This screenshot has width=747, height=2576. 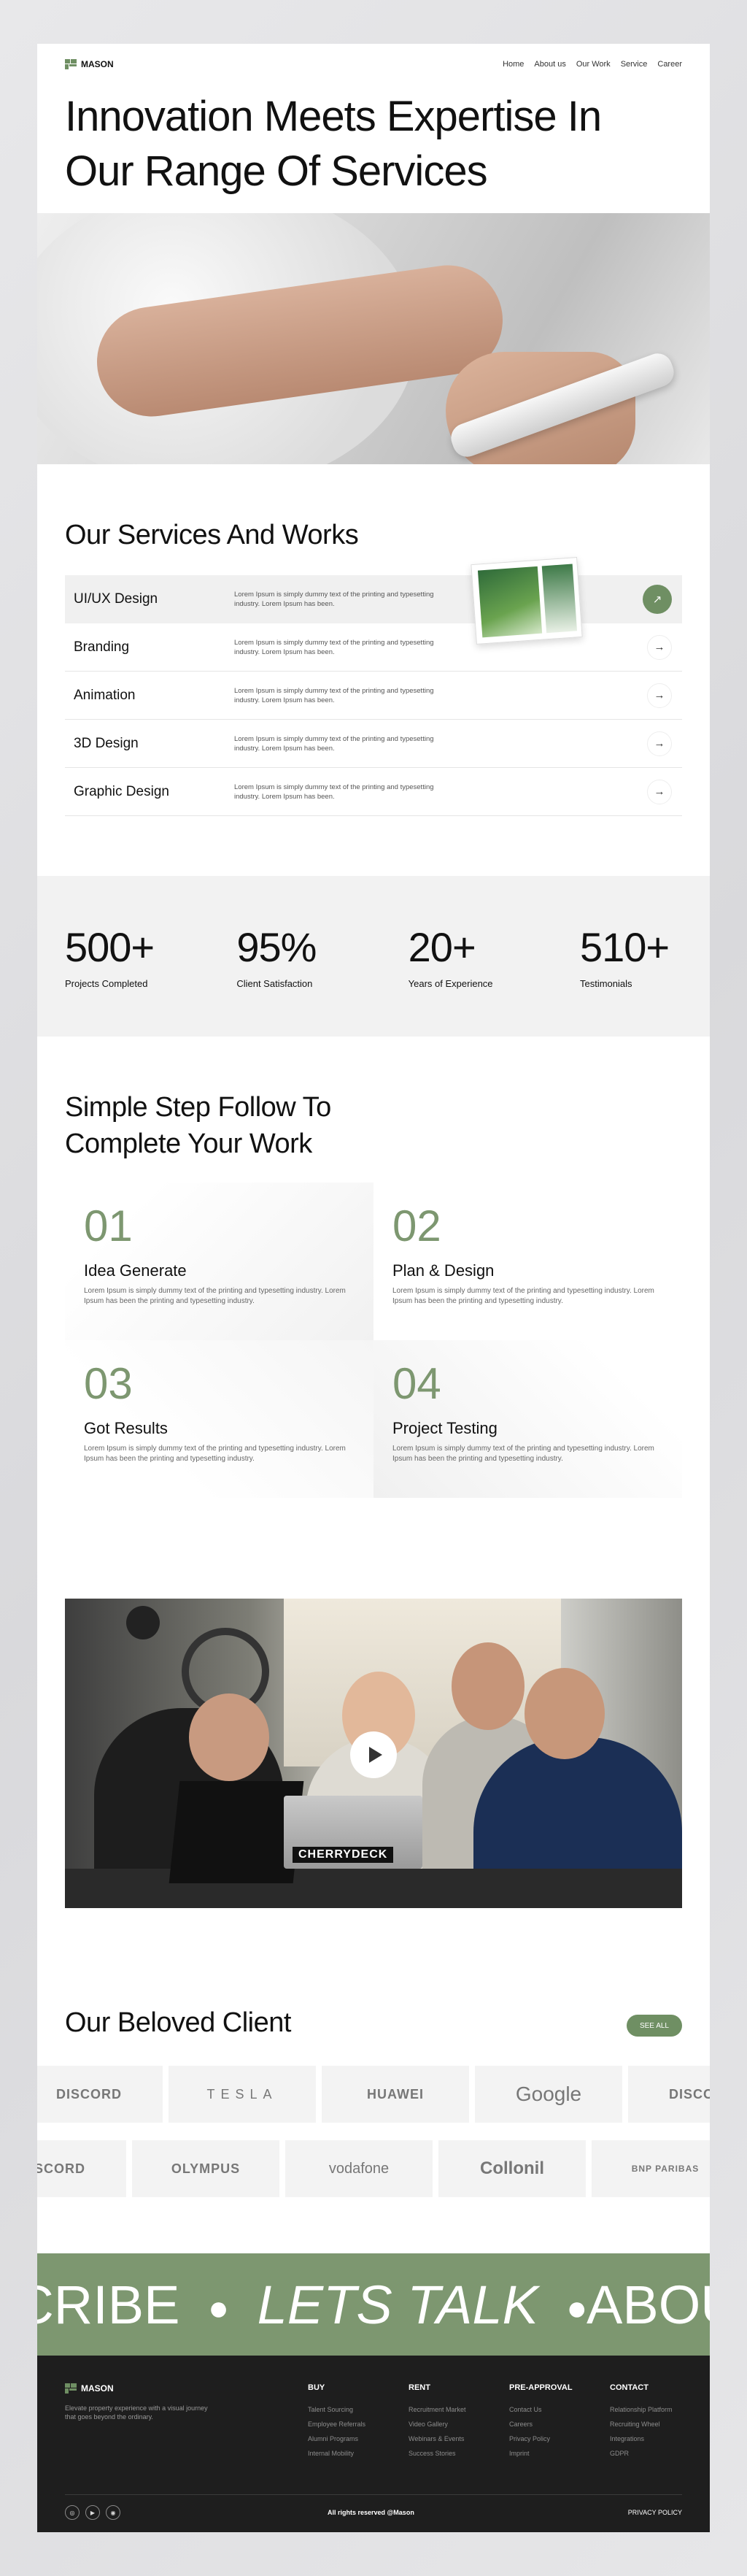 I want to click on stat-experience: 20+ Years of Experience, so click(x=494, y=956).